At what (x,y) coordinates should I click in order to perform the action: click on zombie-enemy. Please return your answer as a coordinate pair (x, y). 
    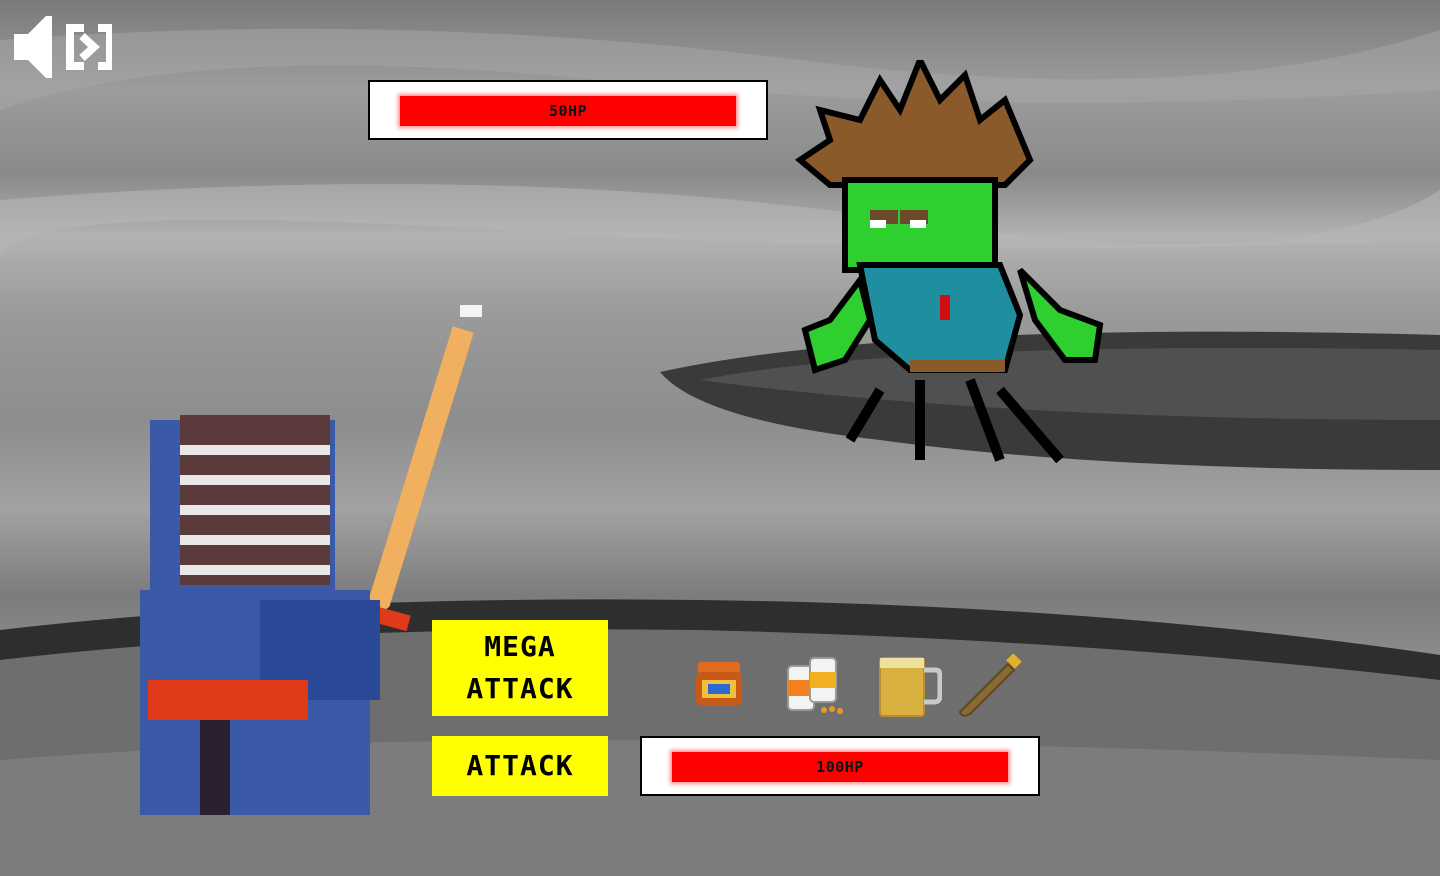
    Looking at the image, I should click on (949, 262).